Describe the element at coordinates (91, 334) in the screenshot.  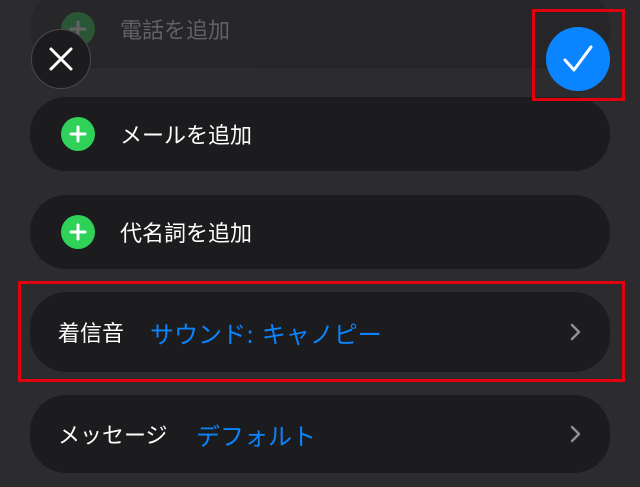
I see `ringtone-label: 着信音` at that location.